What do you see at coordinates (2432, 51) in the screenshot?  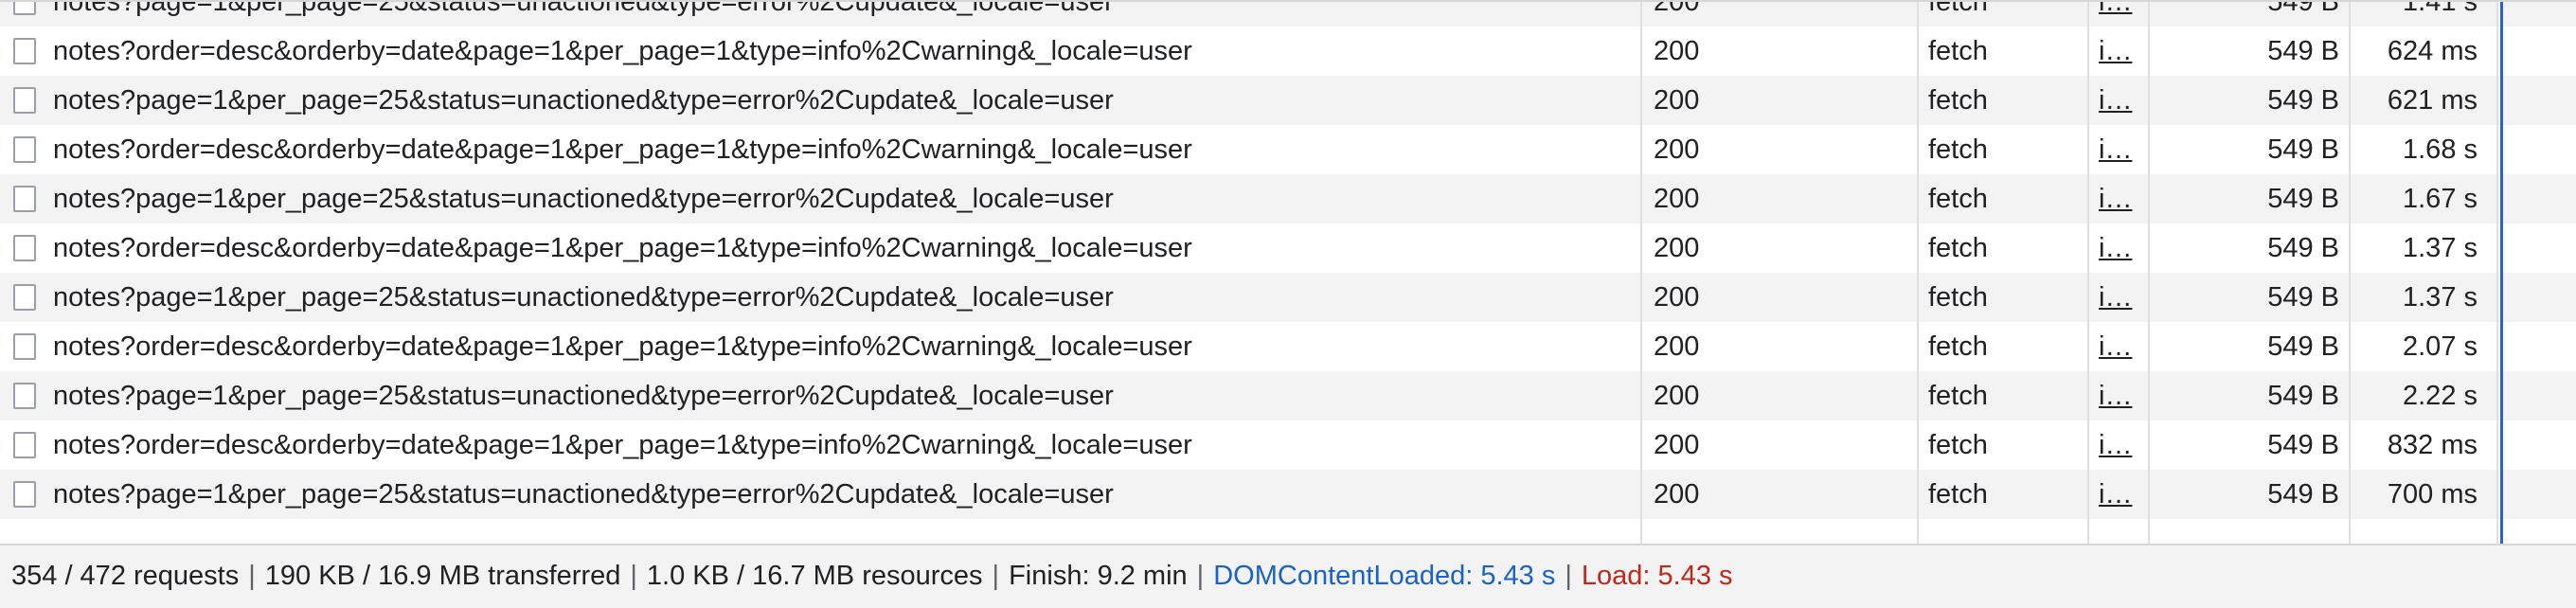 I see `request-time: 624 ms` at bounding box center [2432, 51].